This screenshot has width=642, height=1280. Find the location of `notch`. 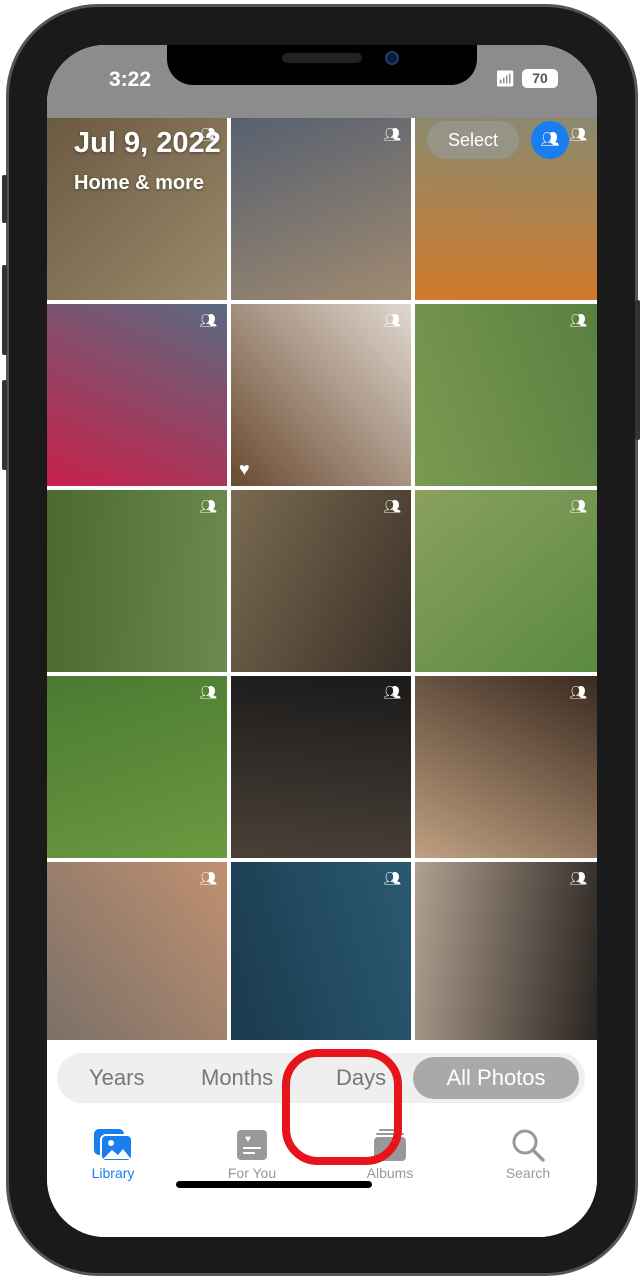

notch is located at coordinates (322, 65).